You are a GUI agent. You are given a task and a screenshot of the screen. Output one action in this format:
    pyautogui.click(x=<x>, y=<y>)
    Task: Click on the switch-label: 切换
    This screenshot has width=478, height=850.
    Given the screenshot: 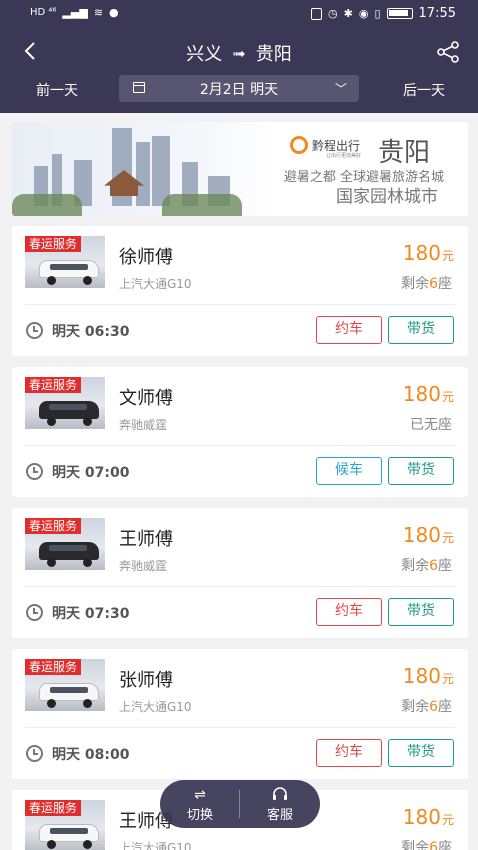 What is the action you would take?
    pyautogui.click(x=199, y=815)
    